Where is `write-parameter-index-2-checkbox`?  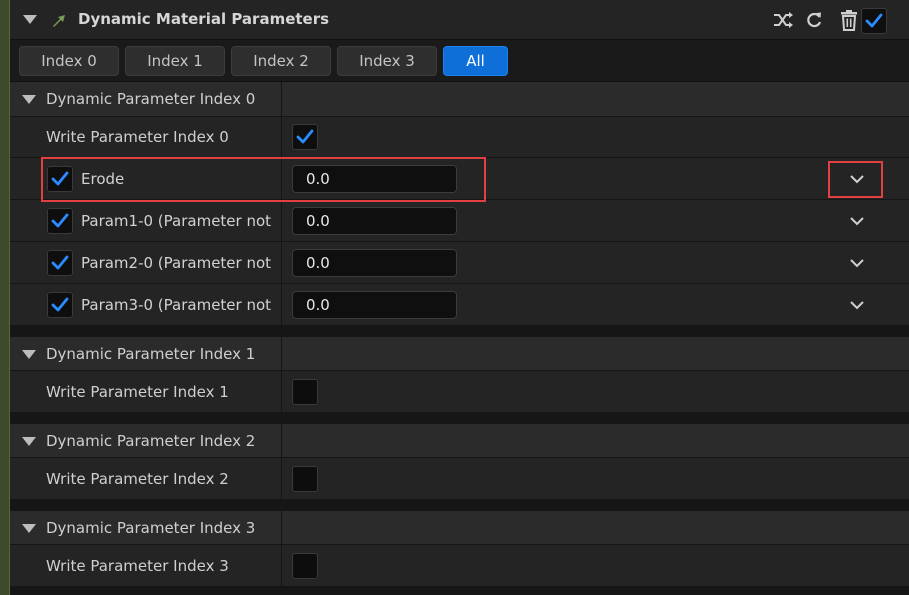 write-parameter-index-2-checkbox is located at coordinates (305, 478).